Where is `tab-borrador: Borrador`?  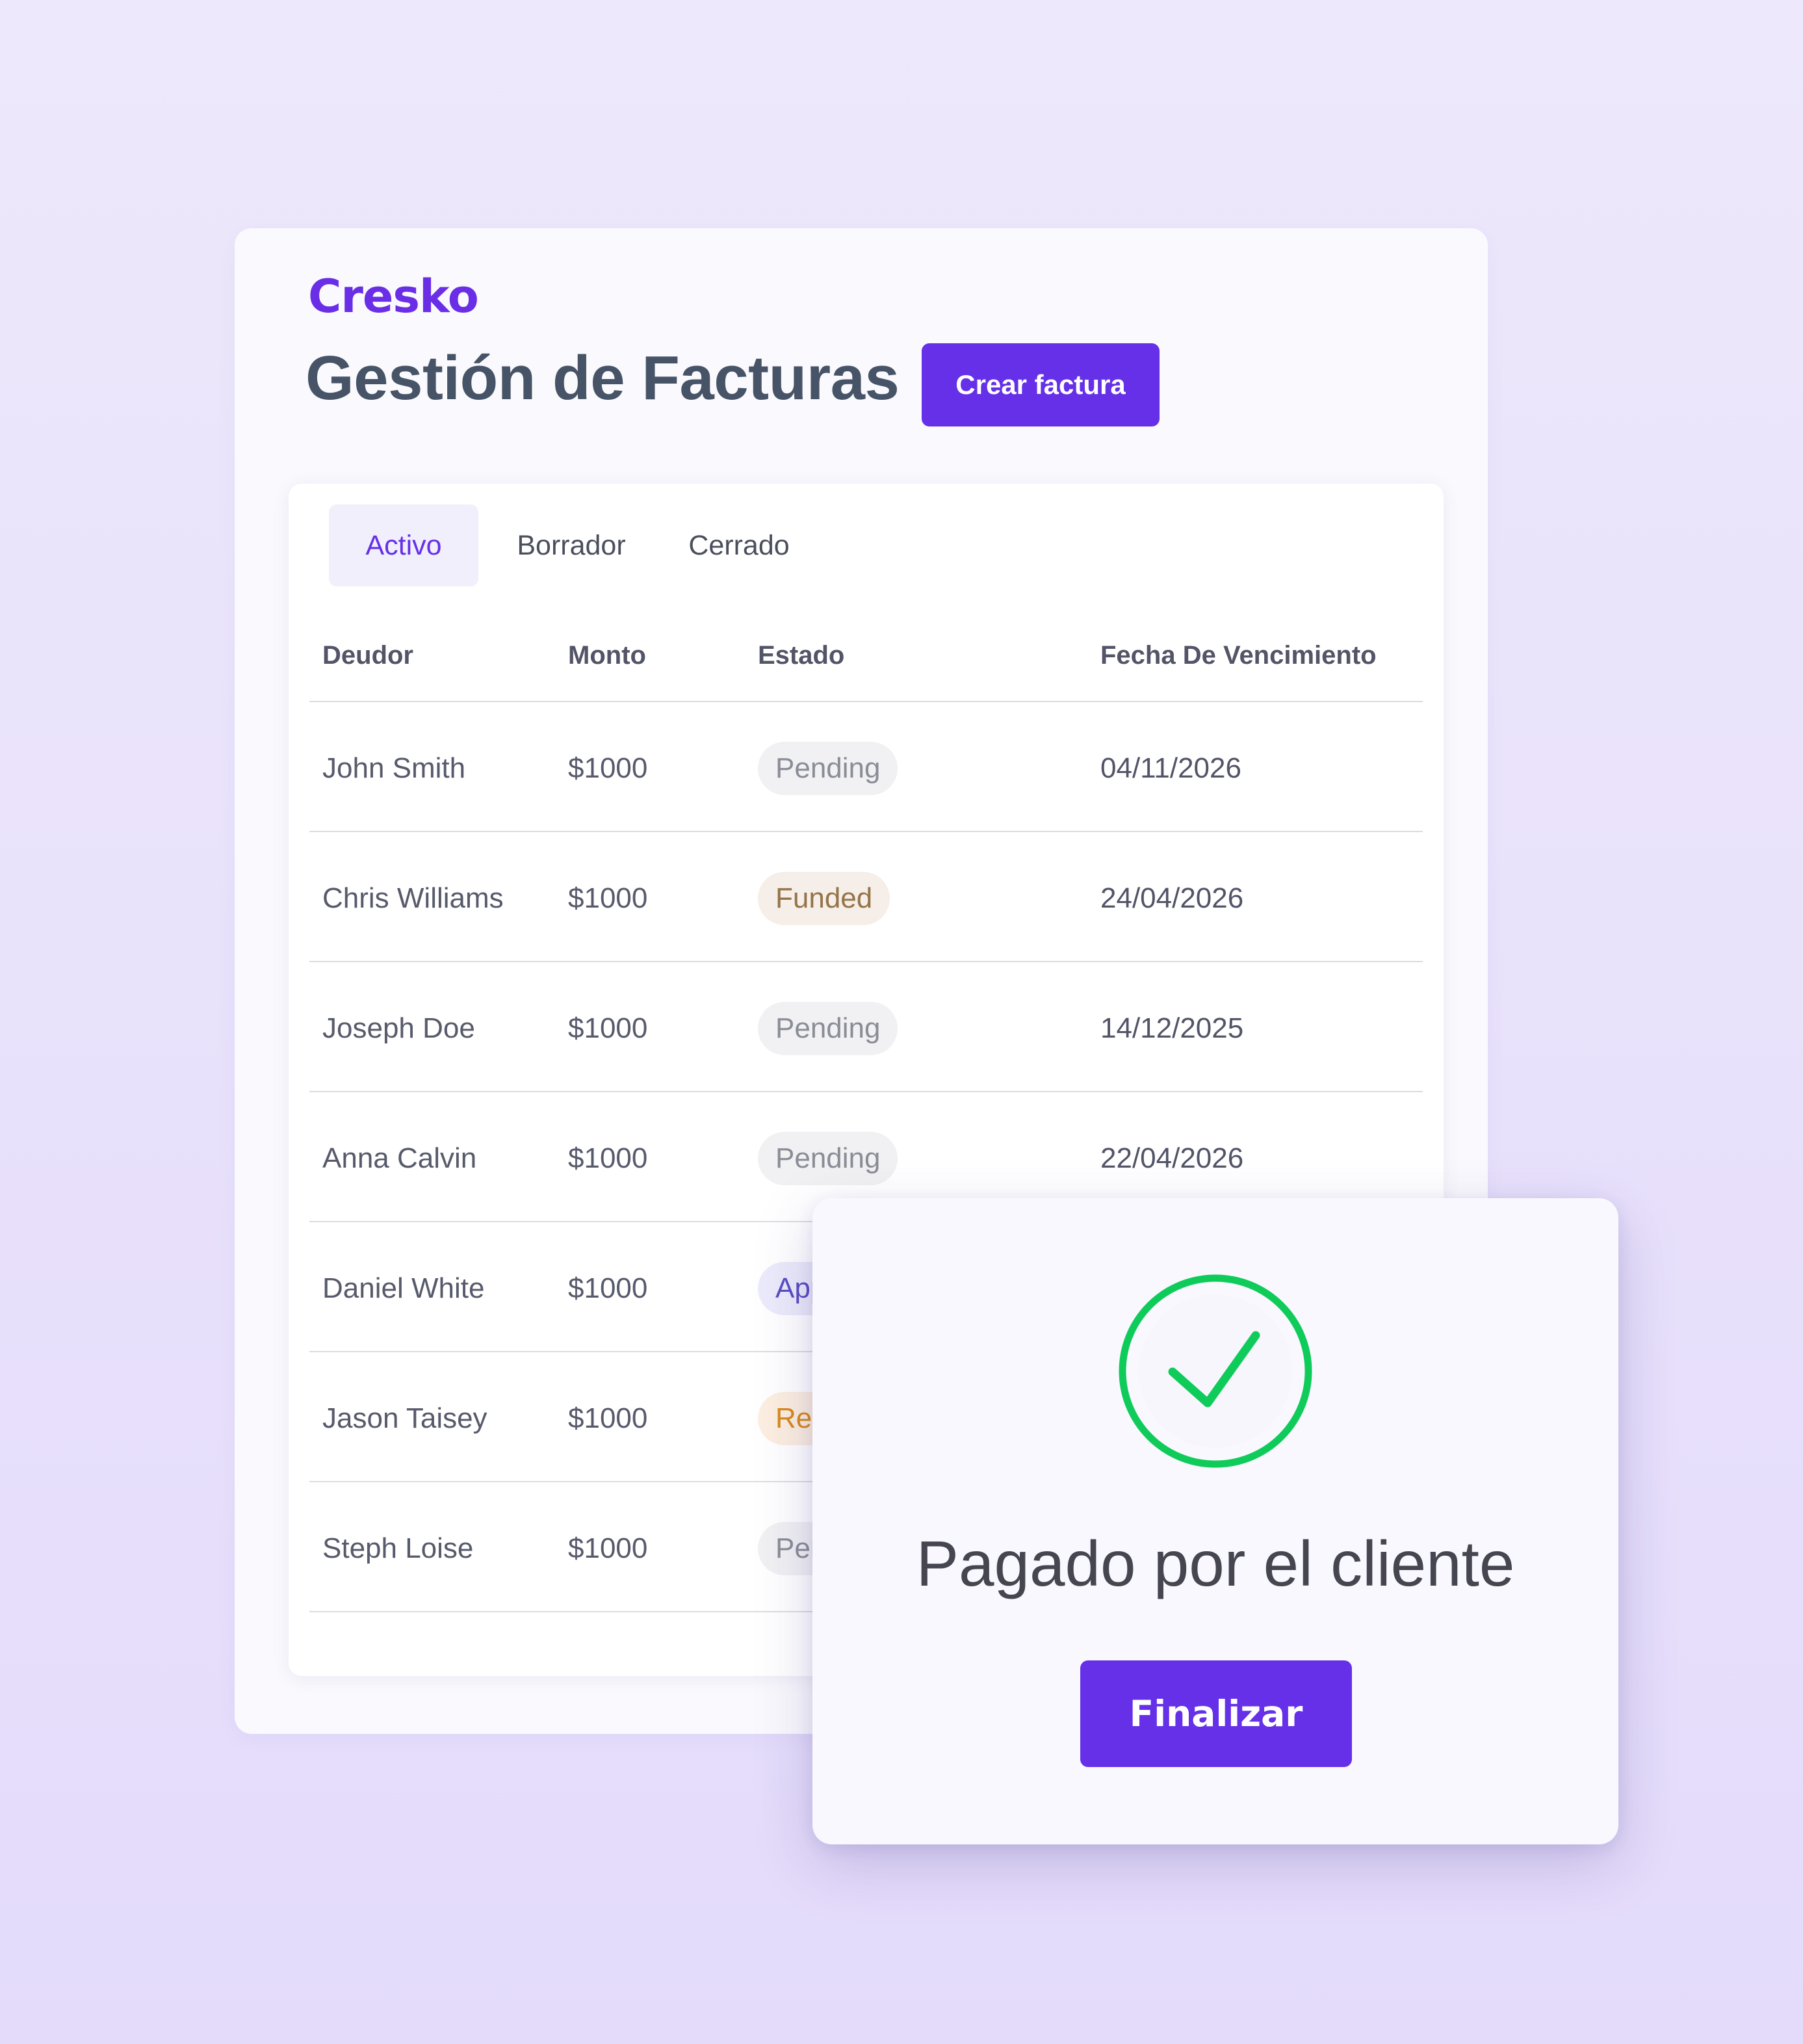
tab-borrador: Borrador is located at coordinates (571, 545).